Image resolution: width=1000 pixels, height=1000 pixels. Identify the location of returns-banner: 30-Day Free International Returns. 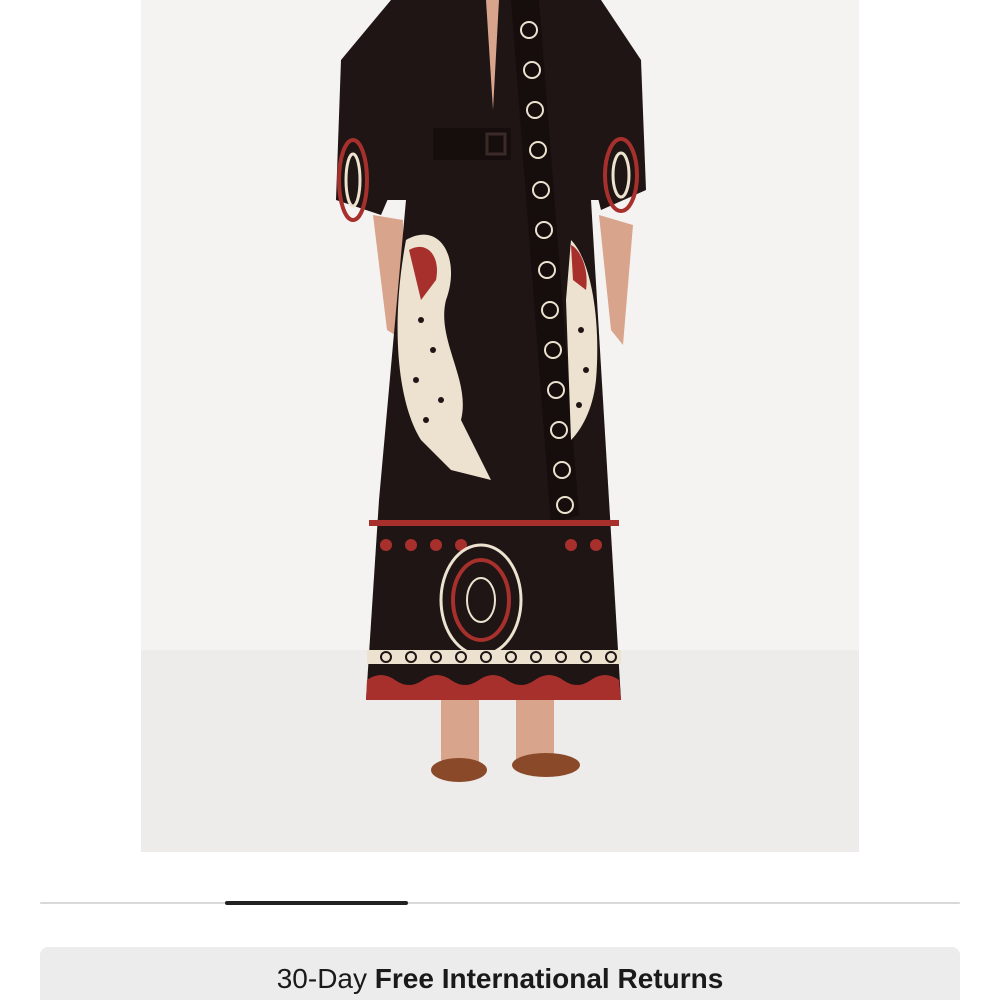
(500, 973).